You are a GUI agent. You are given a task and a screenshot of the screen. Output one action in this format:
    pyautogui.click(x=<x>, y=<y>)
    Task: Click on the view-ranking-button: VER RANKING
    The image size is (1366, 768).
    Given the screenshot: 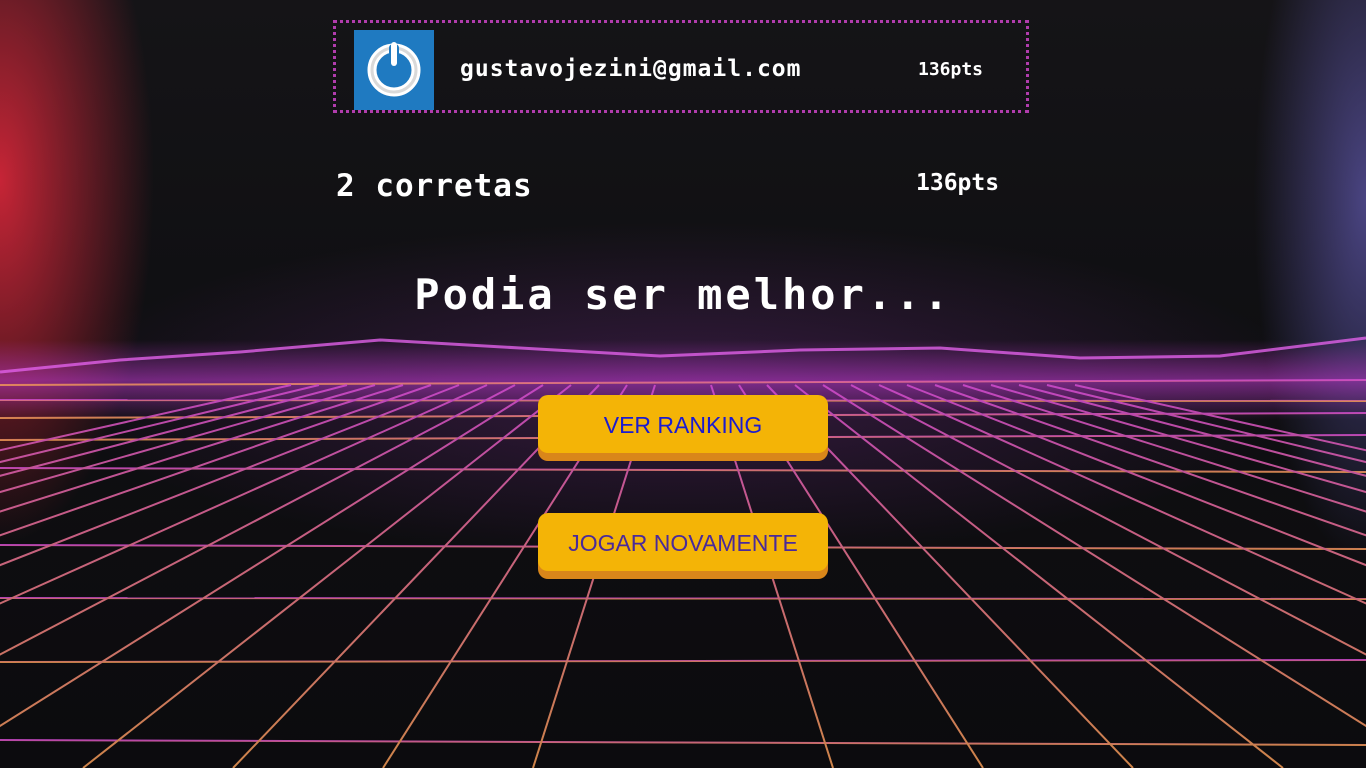 What is the action you would take?
    pyautogui.click(x=683, y=424)
    